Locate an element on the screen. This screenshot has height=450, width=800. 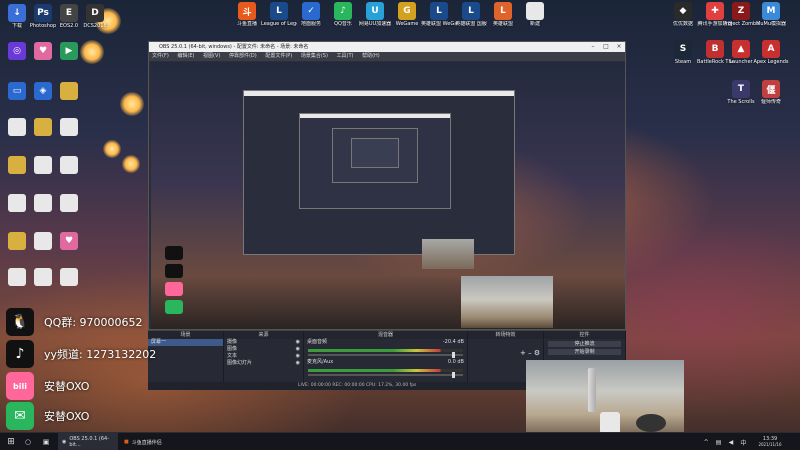
app-icon: ◎ is located at coordinates (17, 51).